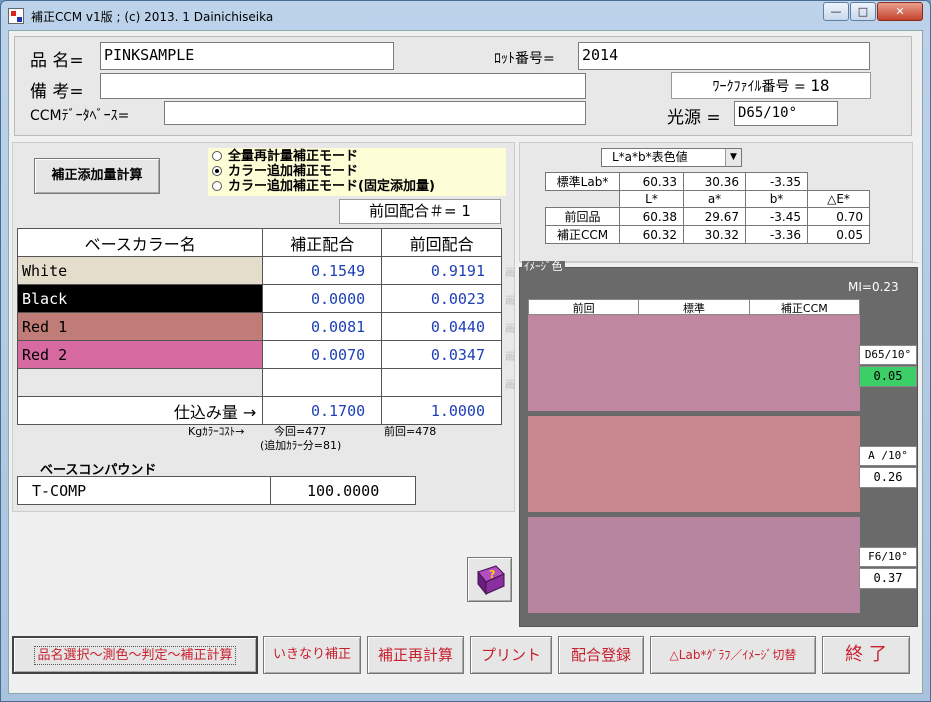 The width and height of the screenshot is (931, 702). I want to click on mode-label: カラー追加補正モード(固定添加量), so click(331, 186).